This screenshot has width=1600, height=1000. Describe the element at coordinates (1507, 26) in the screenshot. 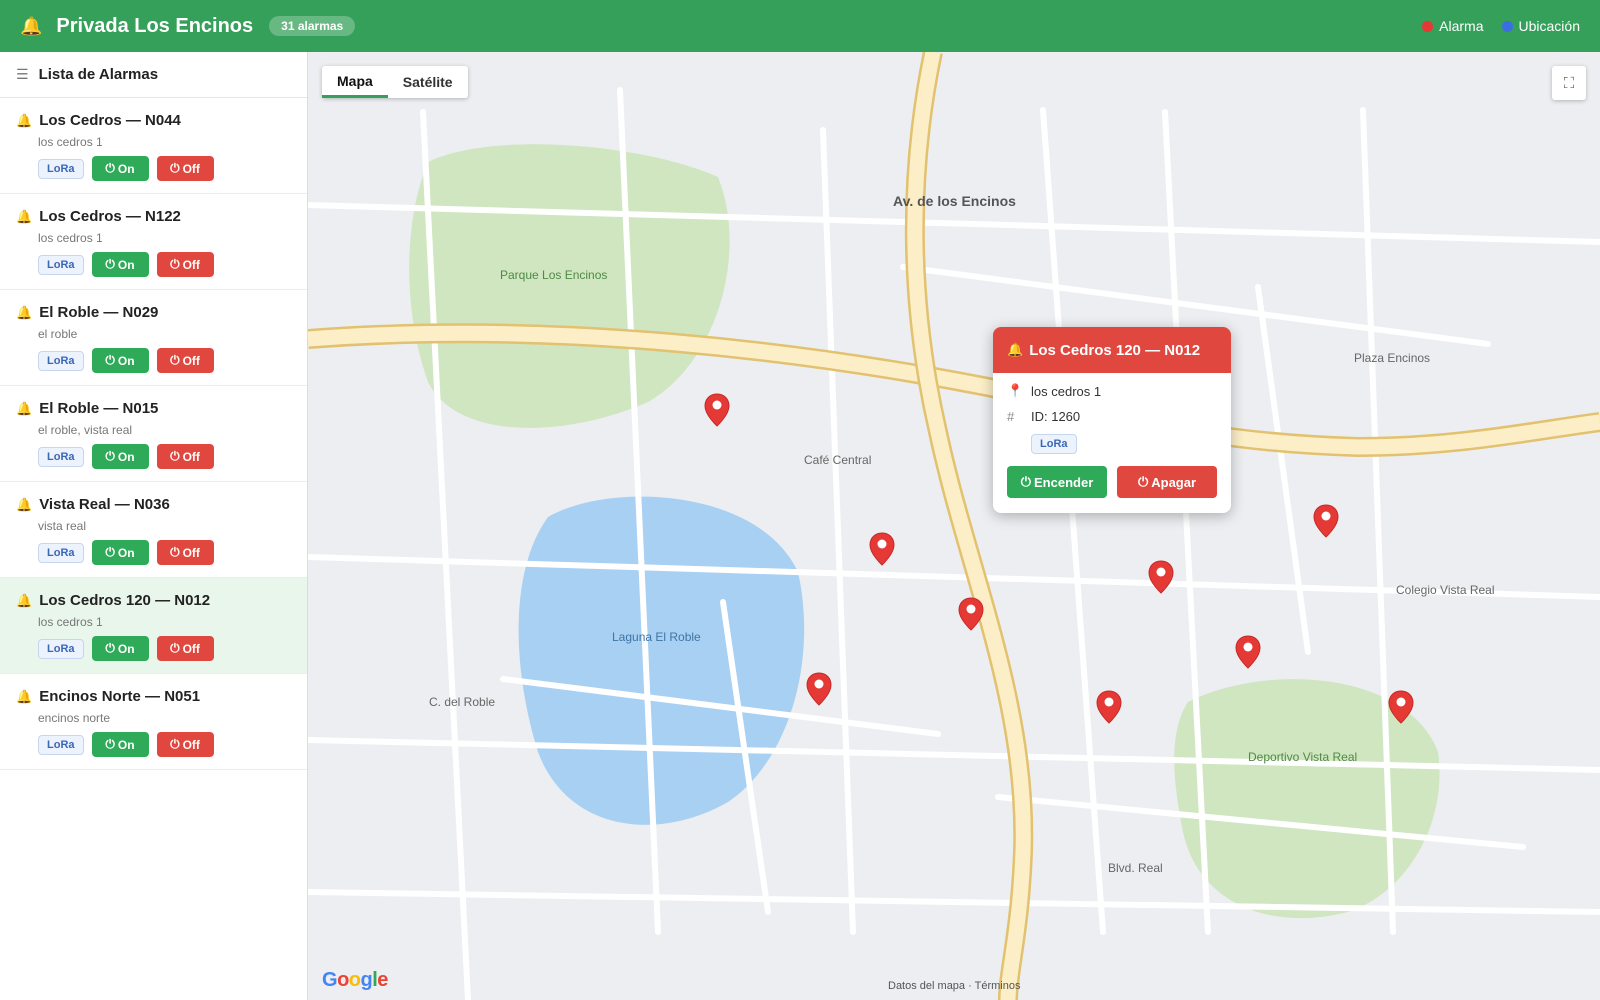

I see `location-dot-icon` at that location.